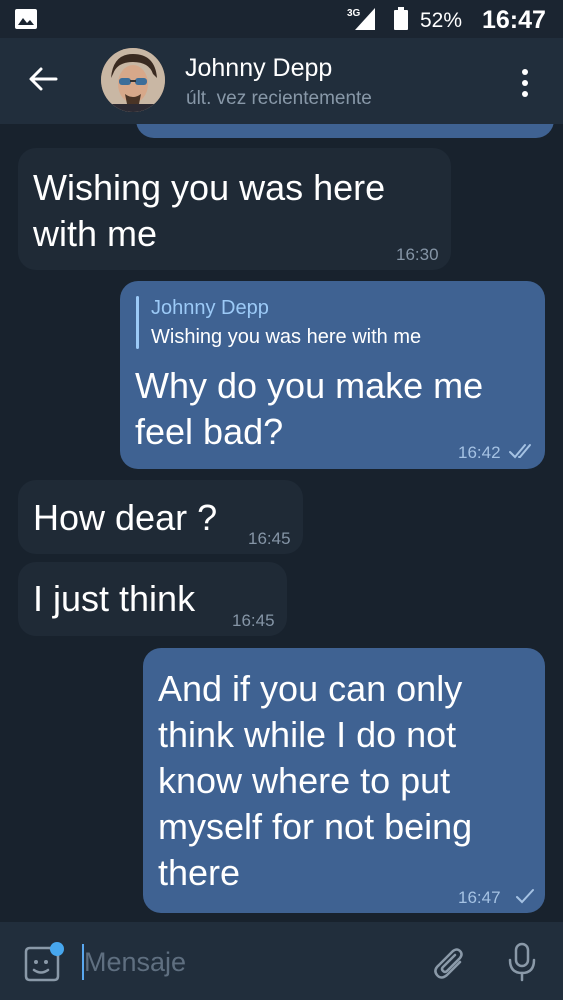 Image resolution: width=563 pixels, height=1000 pixels. What do you see at coordinates (279, 98) in the screenshot?
I see `last-seen-status: últ. vez recientemente` at bounding box center [279, 98].